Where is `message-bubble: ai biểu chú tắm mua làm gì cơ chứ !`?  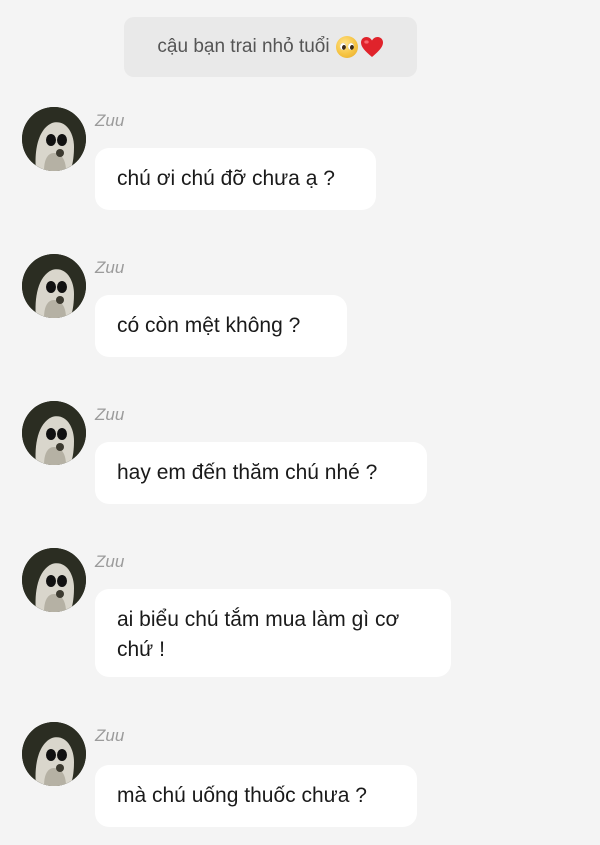 message-bubble: ai biểu chú tắm mua làm gì cơ chứ ! is located at coordinates (273, 633).